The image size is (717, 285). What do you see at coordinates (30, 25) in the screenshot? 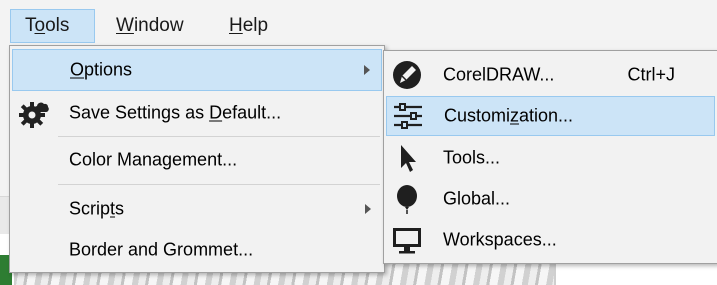
I see `menubar-tools-label: T` at bounding box center [30, 25].